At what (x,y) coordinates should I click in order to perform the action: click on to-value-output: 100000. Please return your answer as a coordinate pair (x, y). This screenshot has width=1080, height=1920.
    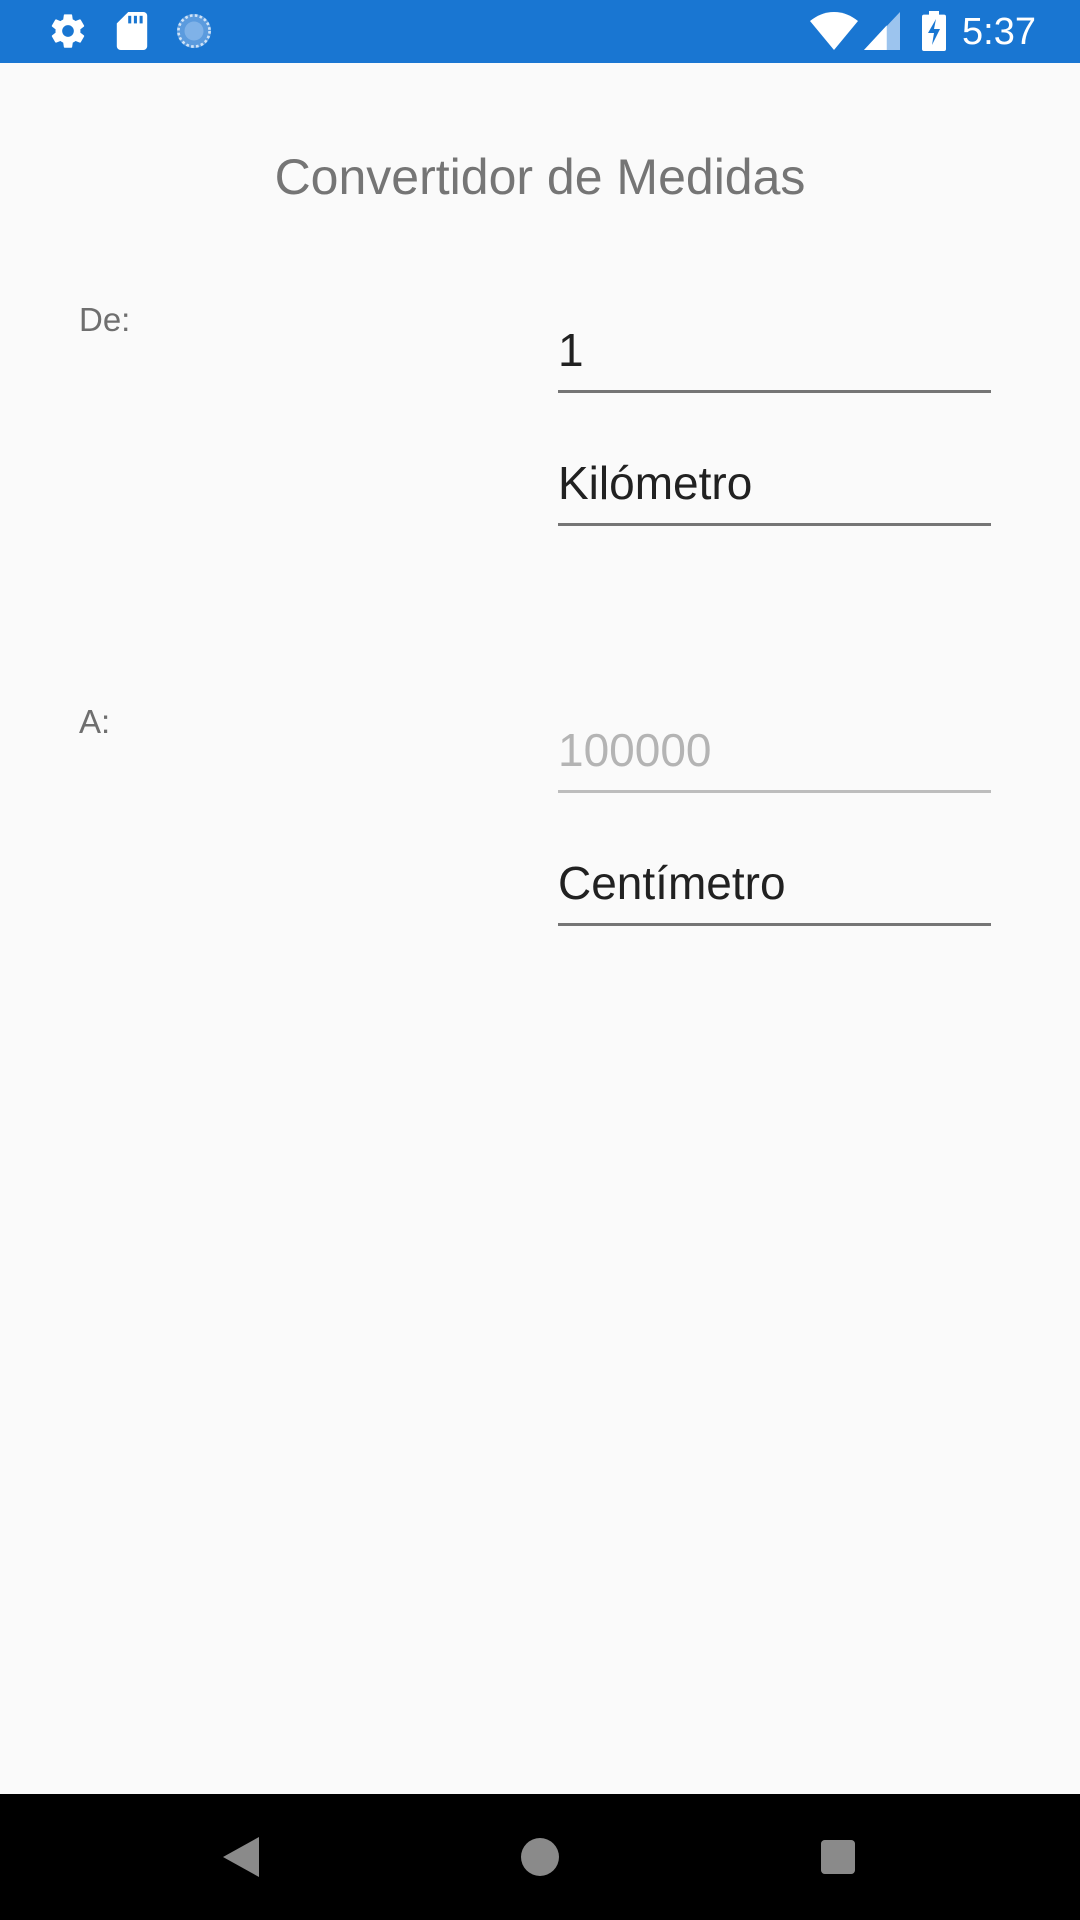
    Looking at the image, I should click on (774, 754).